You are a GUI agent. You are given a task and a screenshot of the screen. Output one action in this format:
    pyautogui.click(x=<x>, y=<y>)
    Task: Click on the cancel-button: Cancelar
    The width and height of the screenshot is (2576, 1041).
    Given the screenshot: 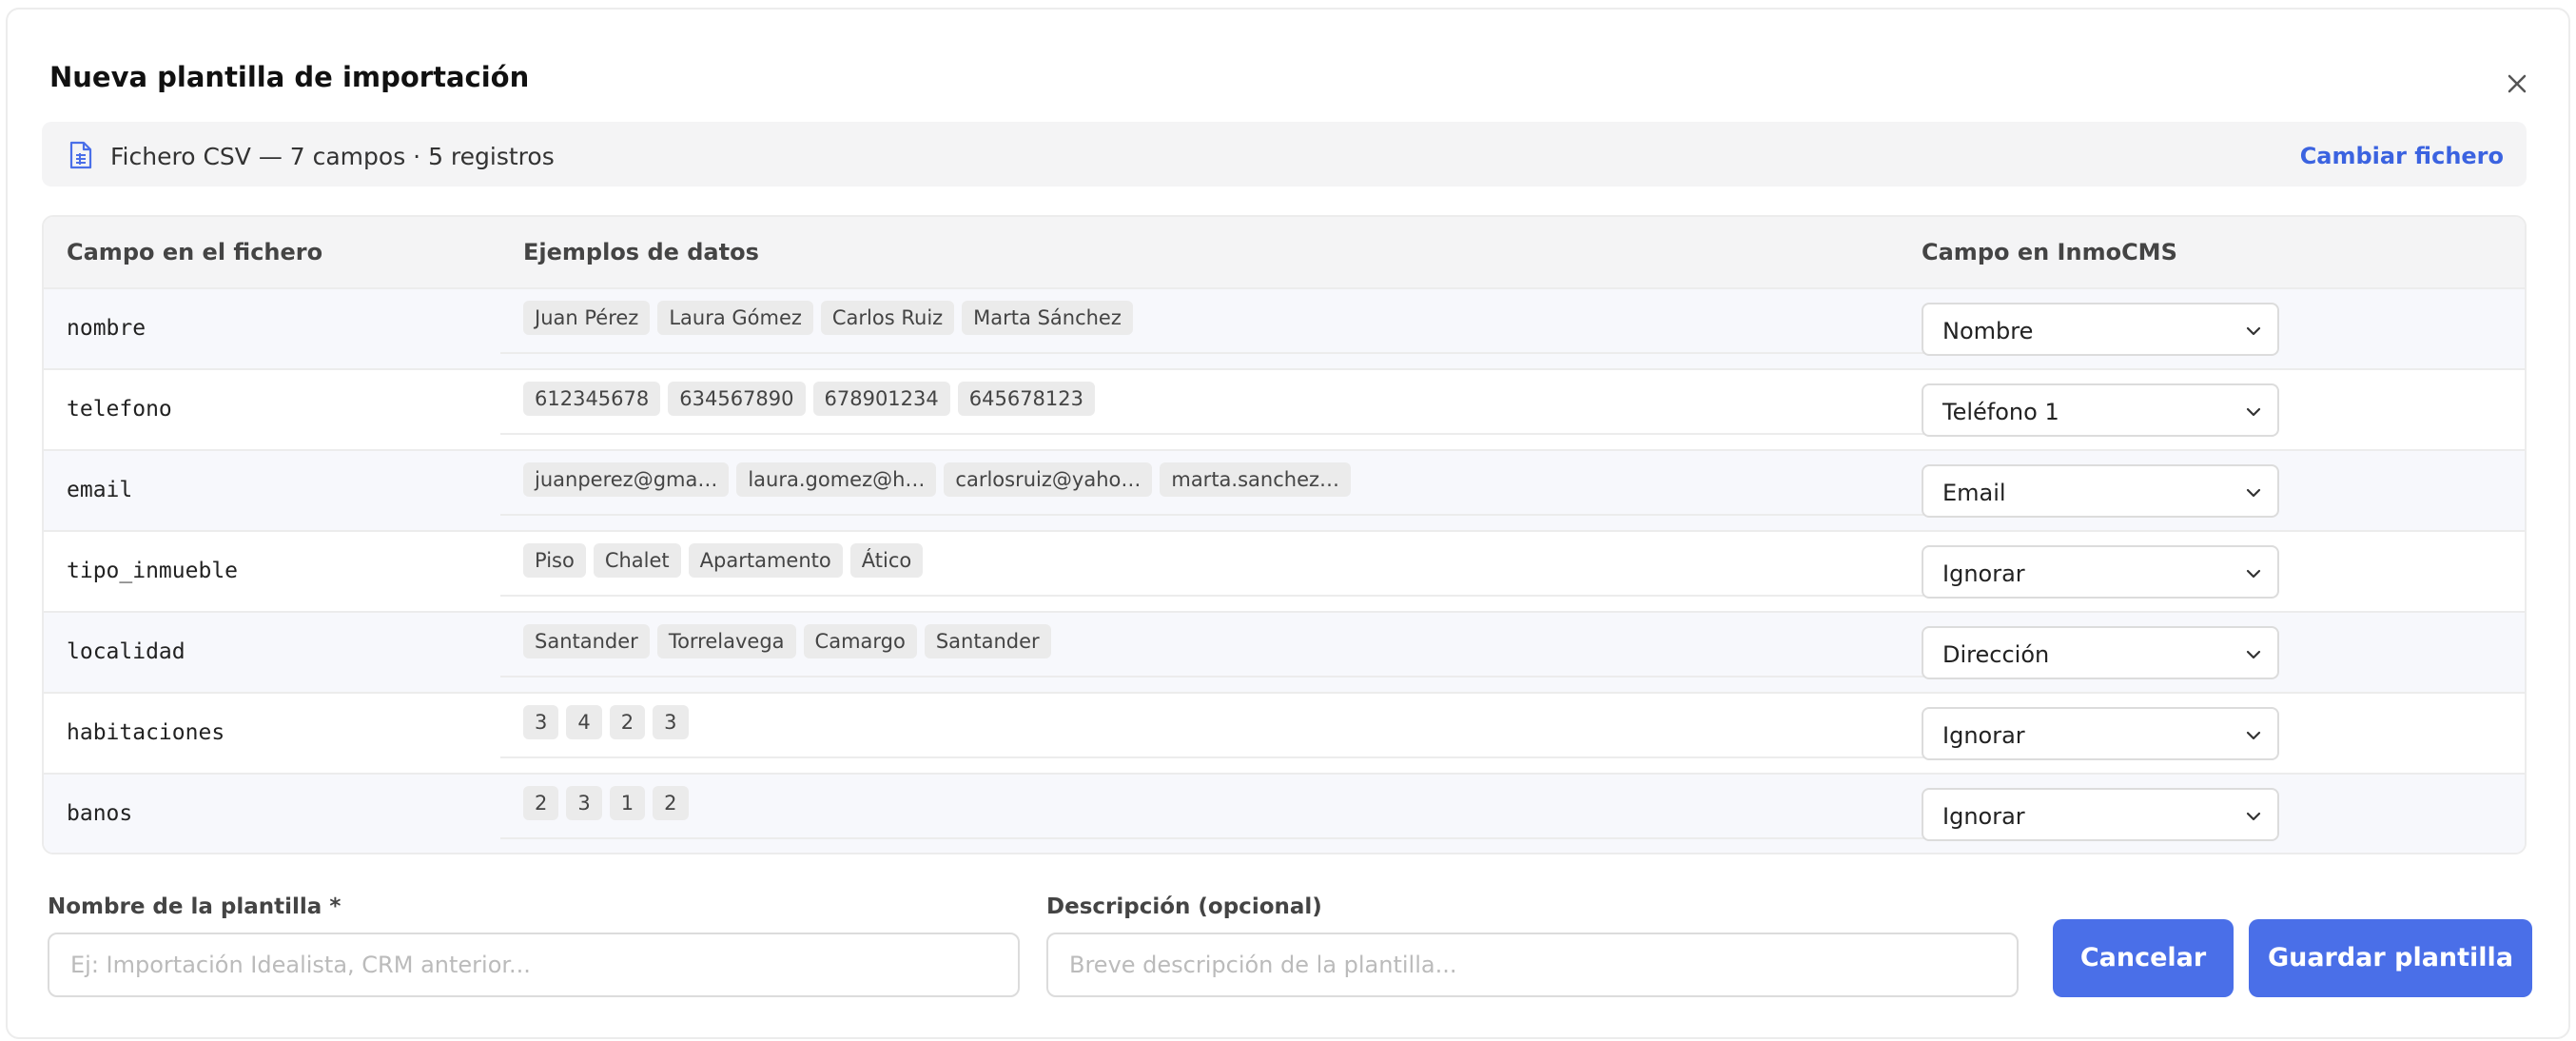 What is the action you would take?
    pyautogui.click(x=2144, y=958)
    